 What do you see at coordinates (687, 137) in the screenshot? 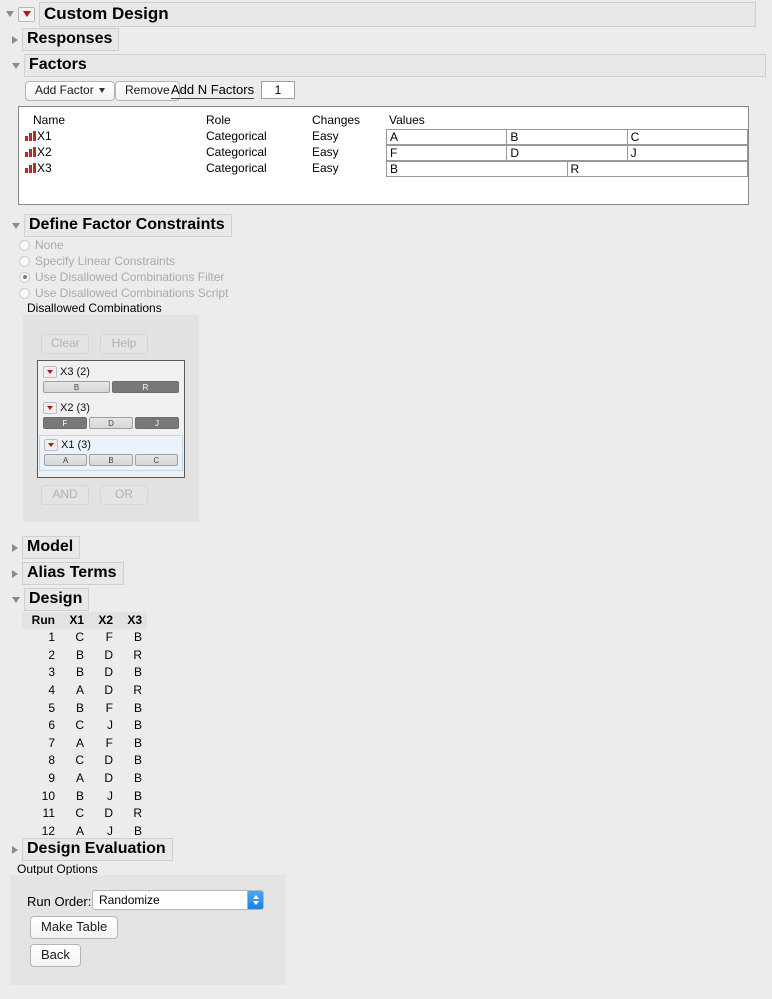
I see `value-cell: C` at bounding box center [687, 137].